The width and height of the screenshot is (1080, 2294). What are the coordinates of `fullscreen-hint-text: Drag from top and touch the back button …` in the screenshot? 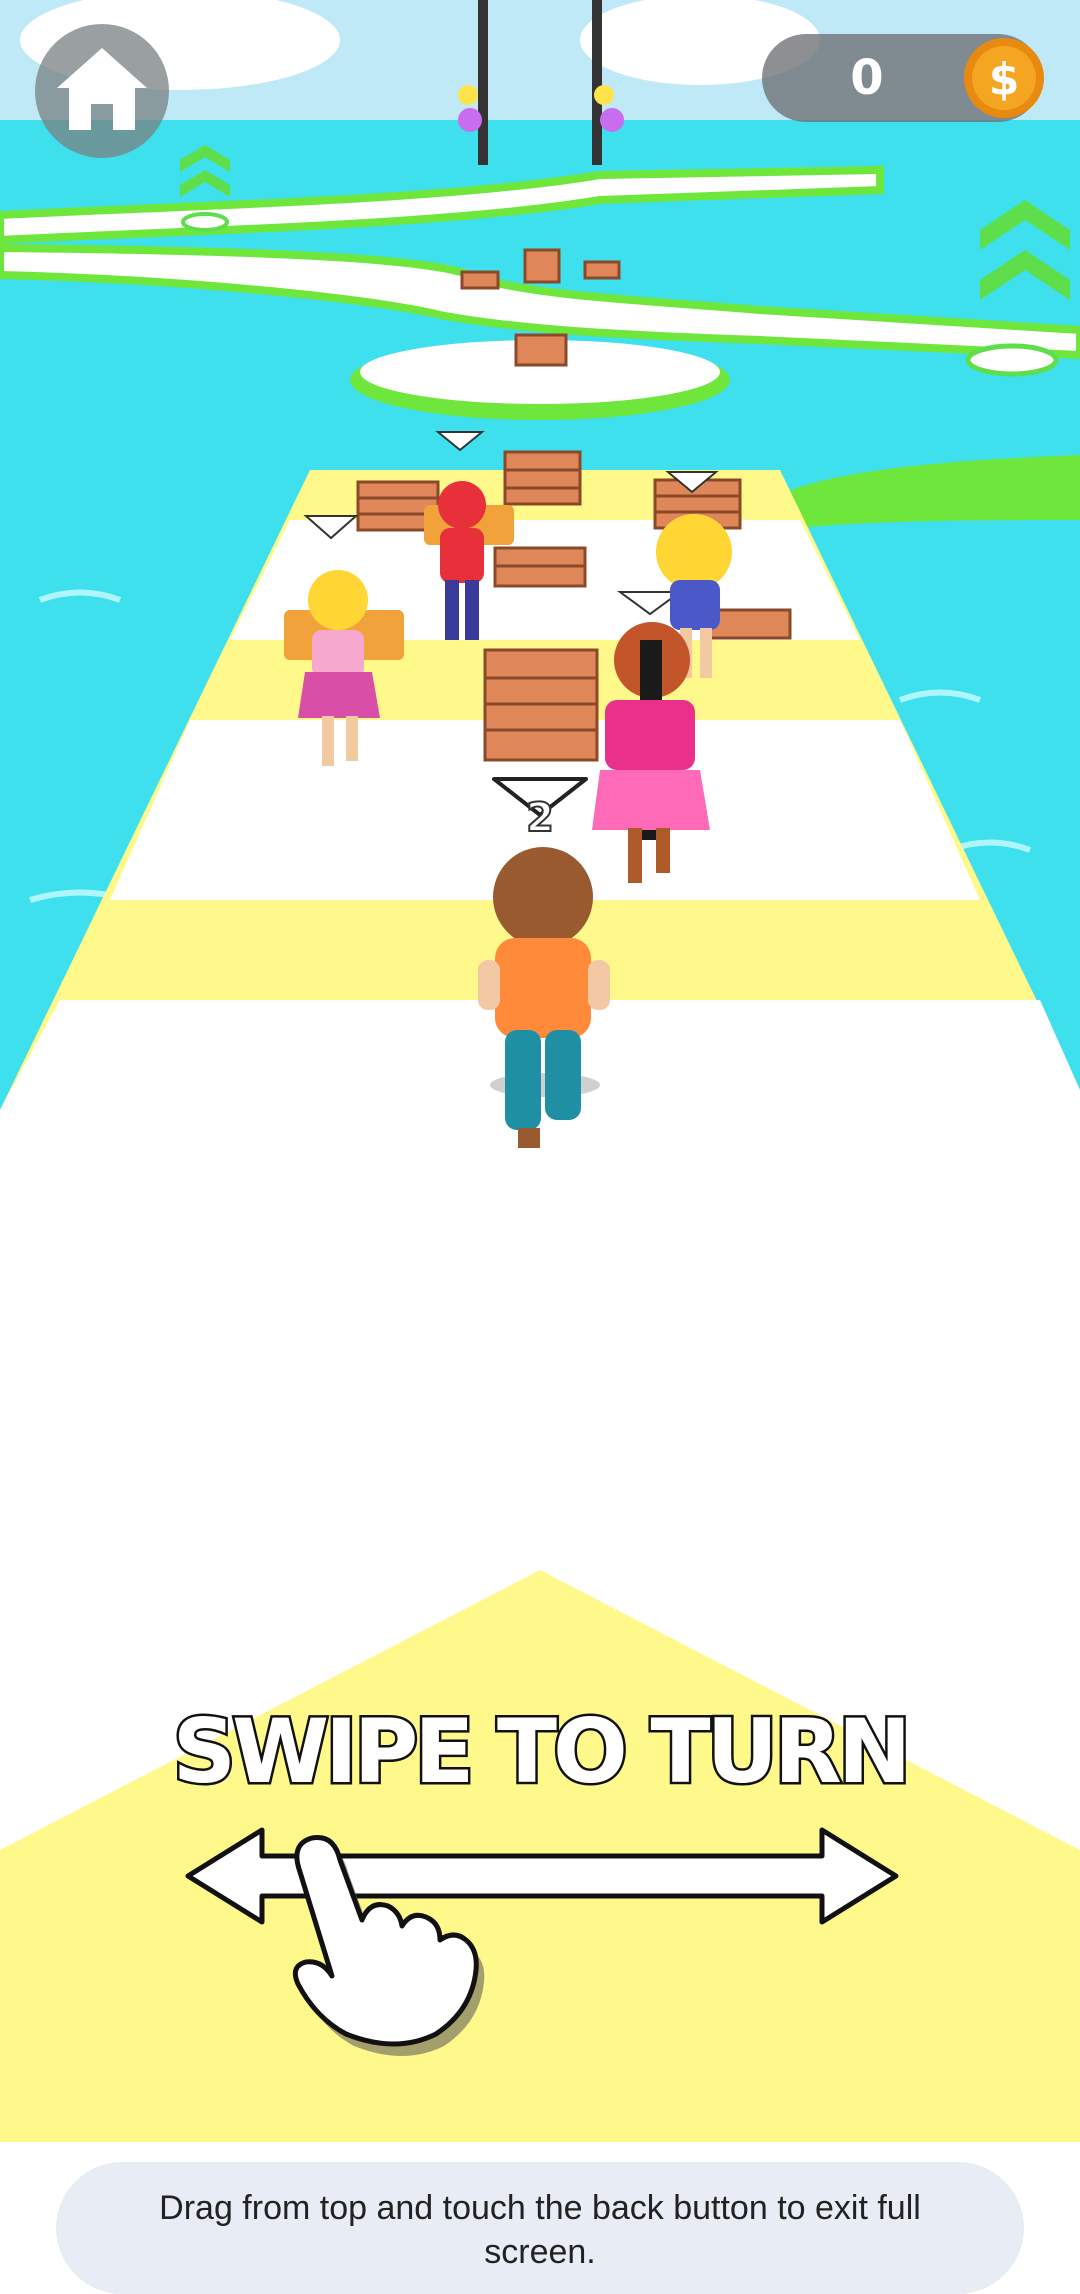 It's located at (540, 2230).